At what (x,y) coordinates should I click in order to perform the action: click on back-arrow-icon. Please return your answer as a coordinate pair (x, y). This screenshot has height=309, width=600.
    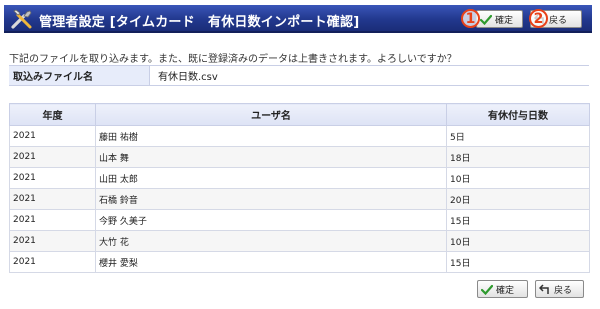
    Looking at the image, I should click on (544, 288).